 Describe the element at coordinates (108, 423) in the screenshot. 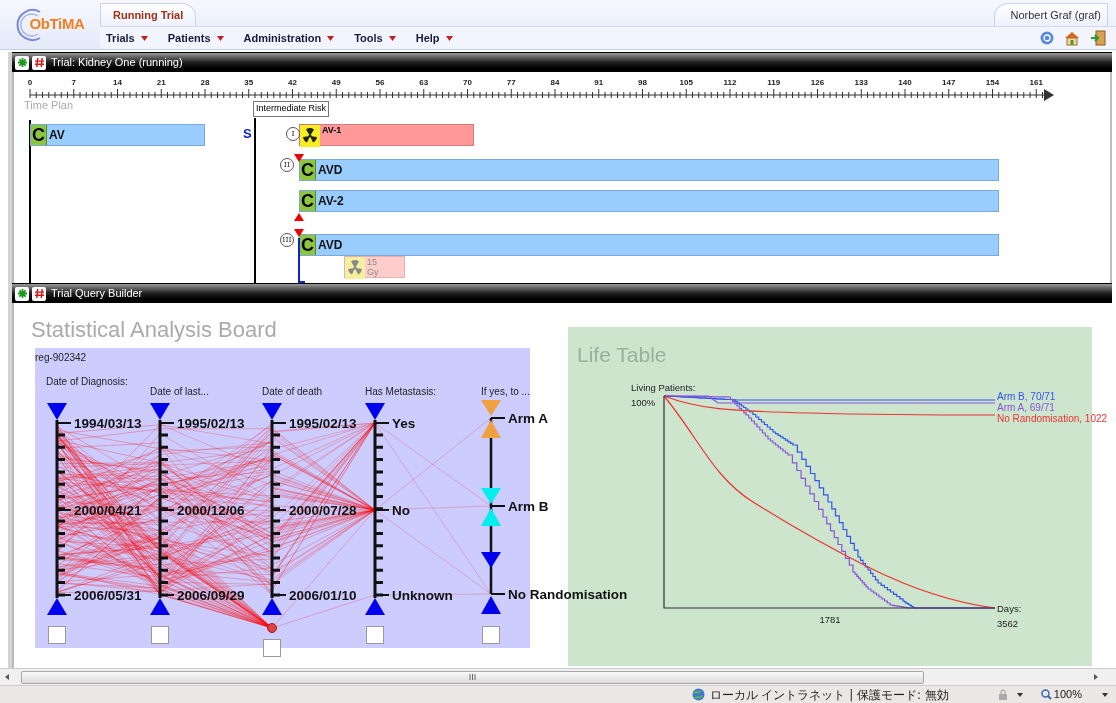

I see `axis-value: 1994/03/13` at that location.